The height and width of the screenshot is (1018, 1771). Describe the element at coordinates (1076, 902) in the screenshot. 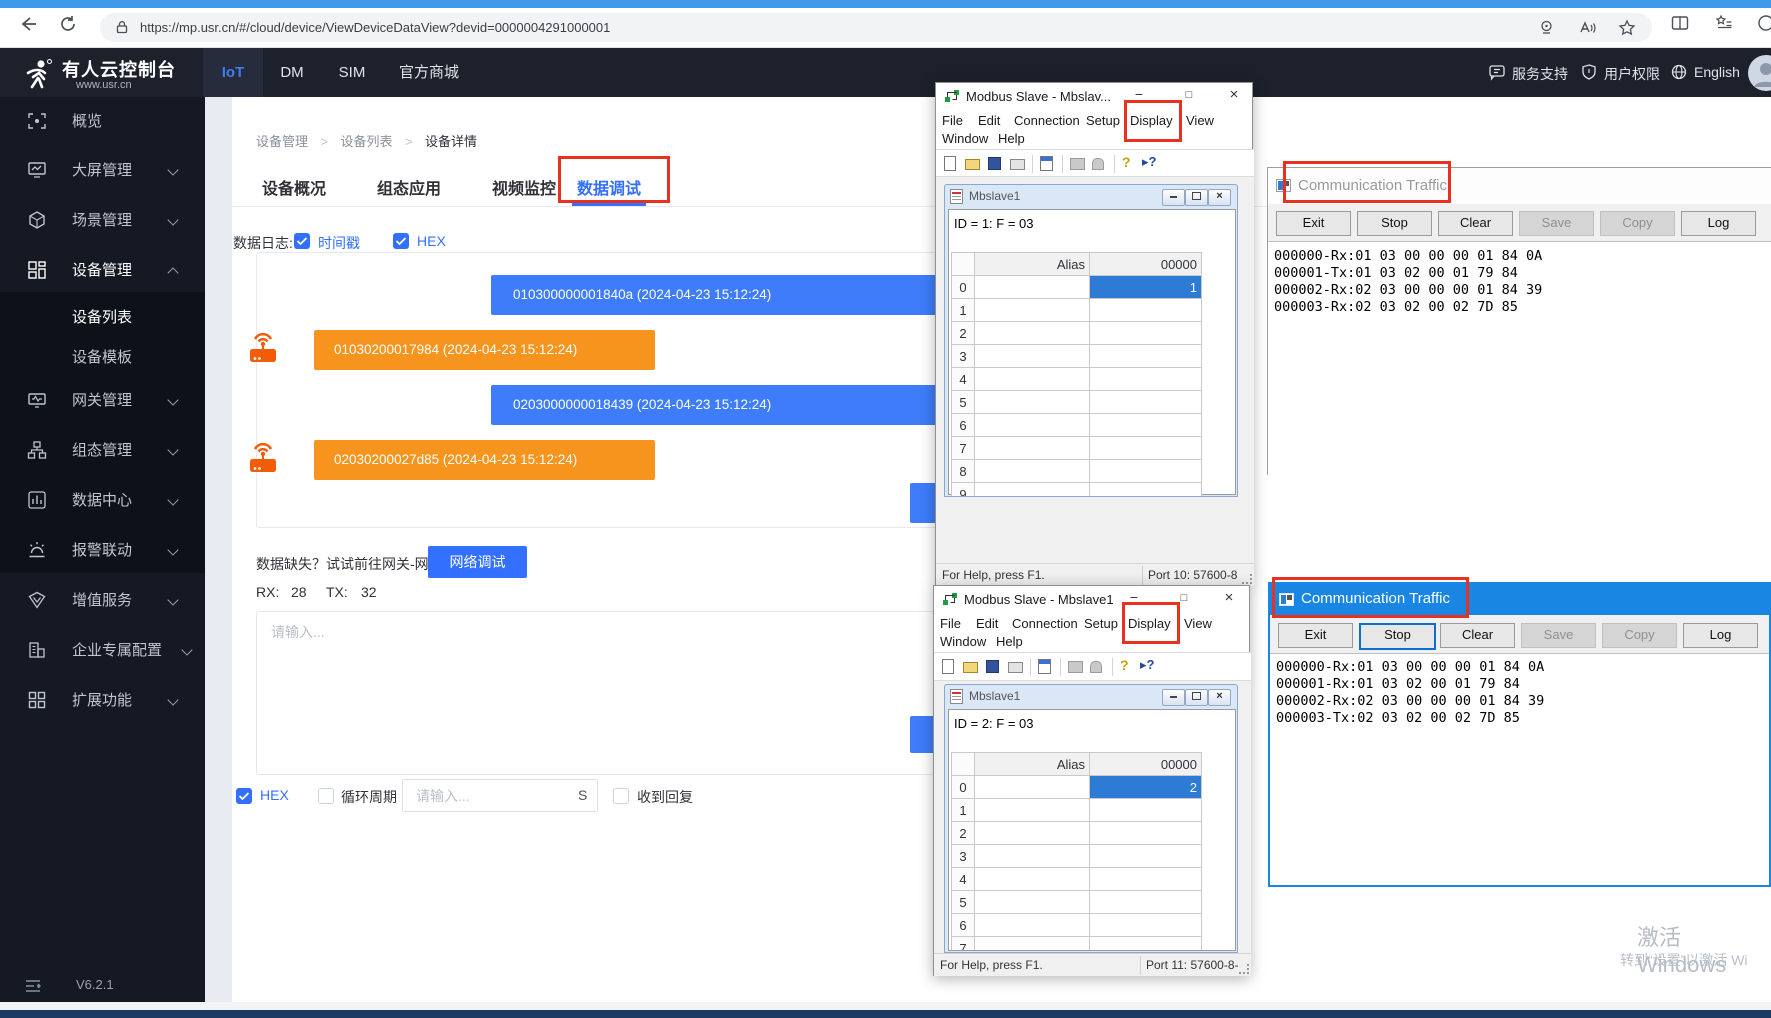

I see `table-row: 5` at that location.